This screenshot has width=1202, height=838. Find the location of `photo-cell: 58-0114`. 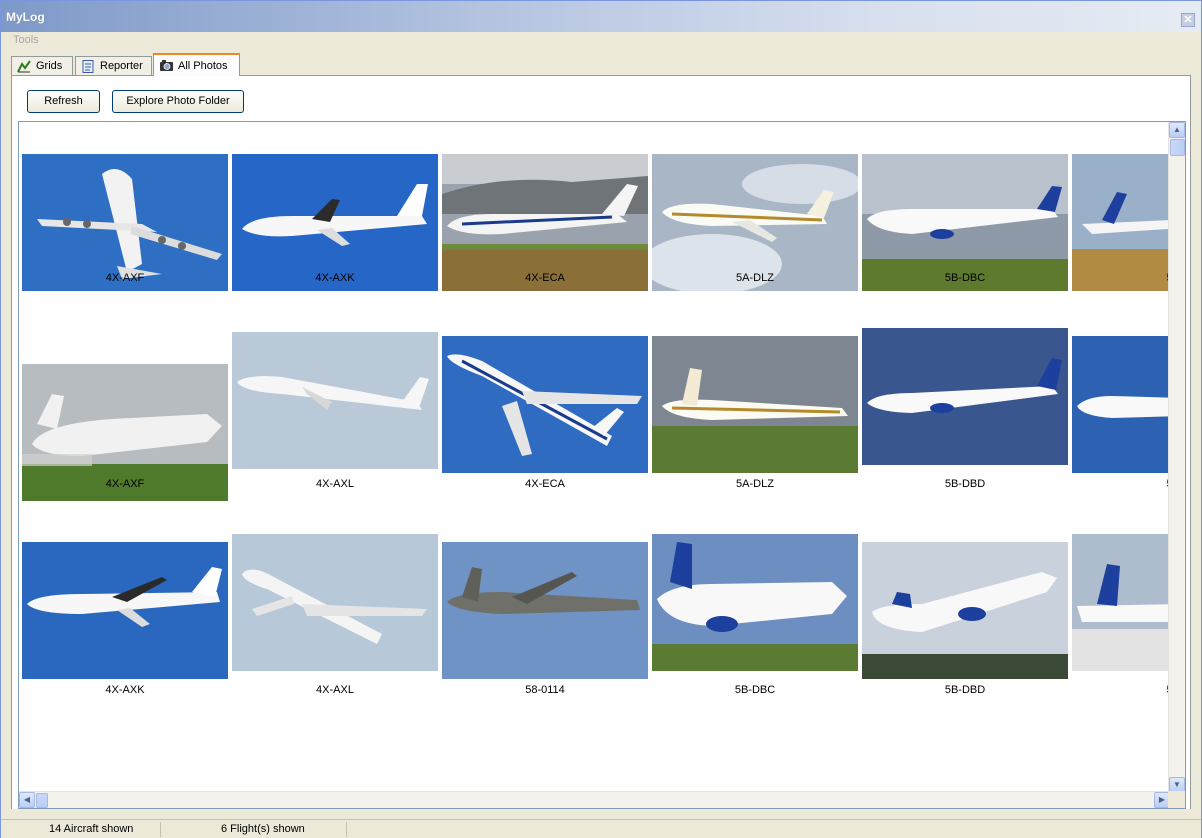

photo-cell: 58-0114 is located at coordinates (545, 637).